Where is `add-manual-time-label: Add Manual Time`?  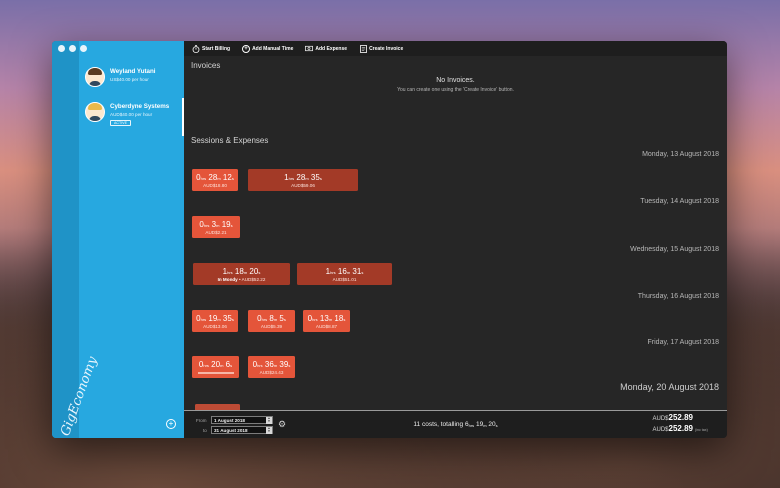 add-manual-time-label: Add Manual Time is located at coordinates (273, 48).